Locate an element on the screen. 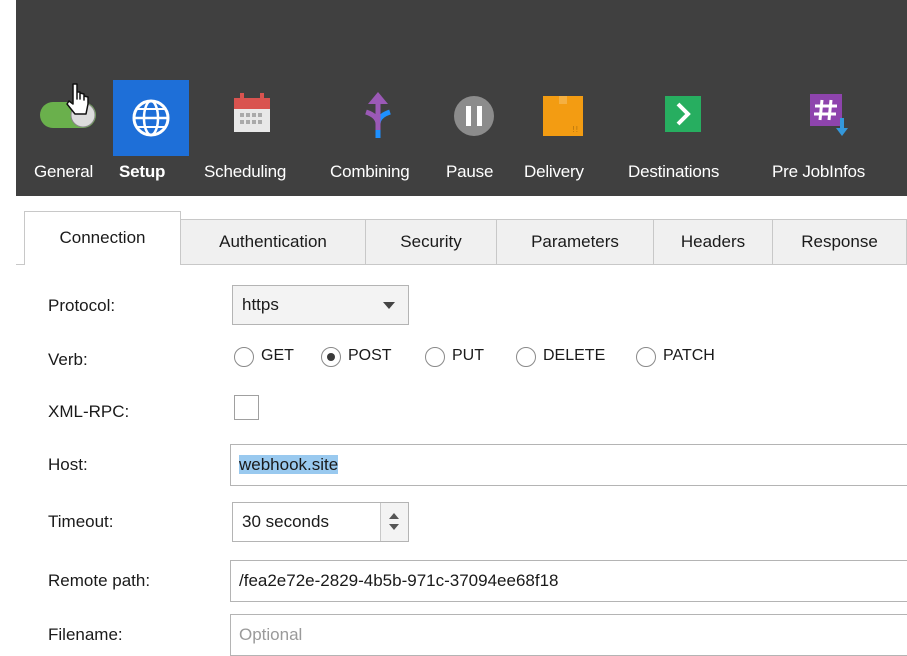 The width and height of the screenshot is (907, 656). tool-pre-jobinfos-label: Pre JobInfos is located at coordinates (819, 171).